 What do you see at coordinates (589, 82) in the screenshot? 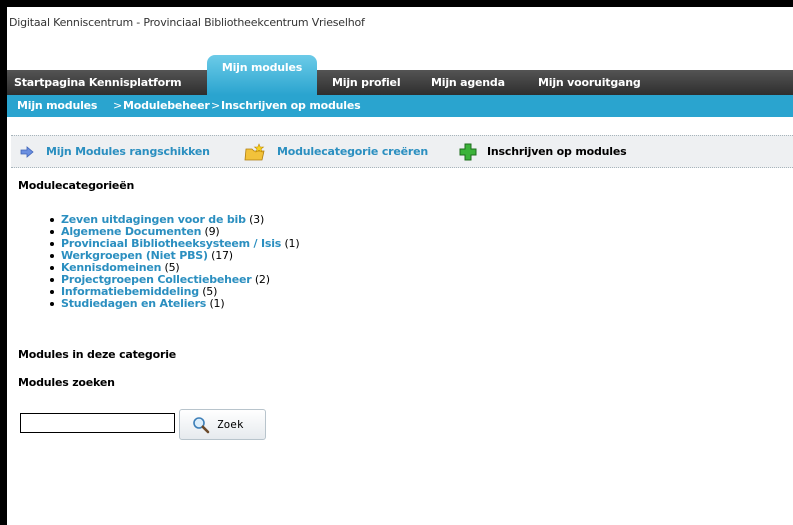
I see `nav-progress: Mijn vooruitgang` at bounding box center [589, 82].